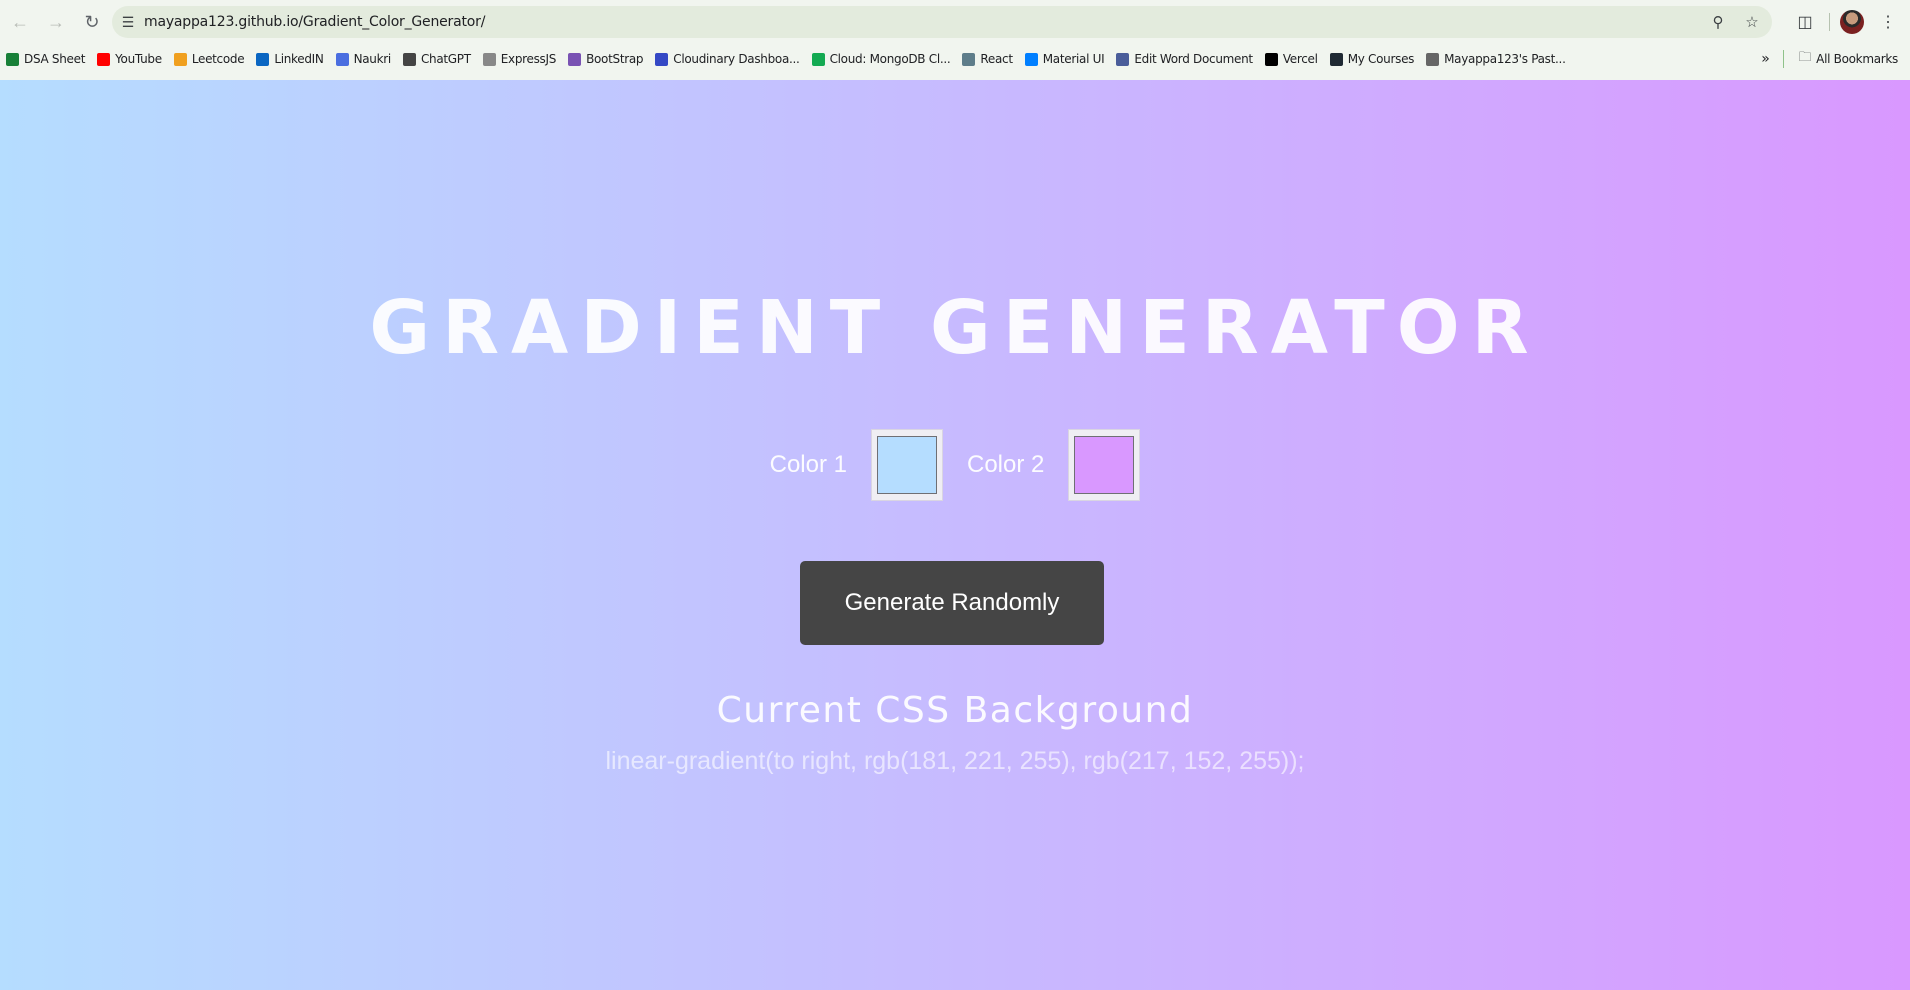 The image size is (1910, 990). What do you see at coordinates (955, 710) in the screenshot?
I see `css-heading: Current CSS Background` at bounding box center [955, 710].